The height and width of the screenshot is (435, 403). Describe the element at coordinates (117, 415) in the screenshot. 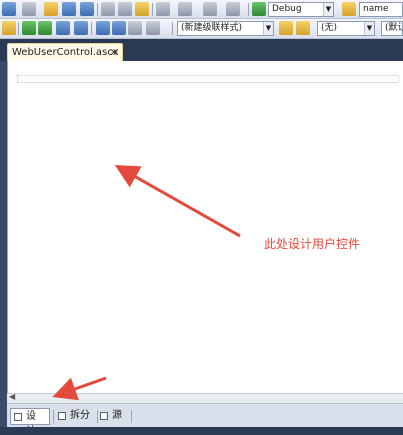

I see `source-view-label: 源` at that location.